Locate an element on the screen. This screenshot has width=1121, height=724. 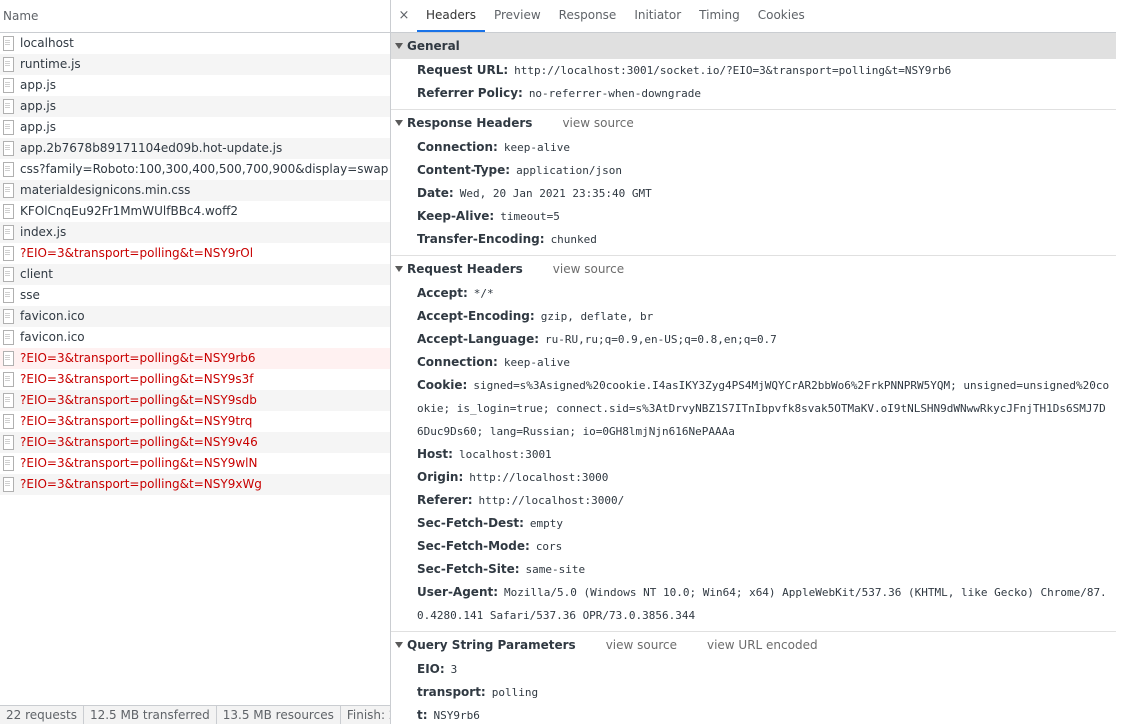
request-row: KFOlCnqEu92Fr1MmWUlfBBc4.woff2 is located at coordinates (195, 211).